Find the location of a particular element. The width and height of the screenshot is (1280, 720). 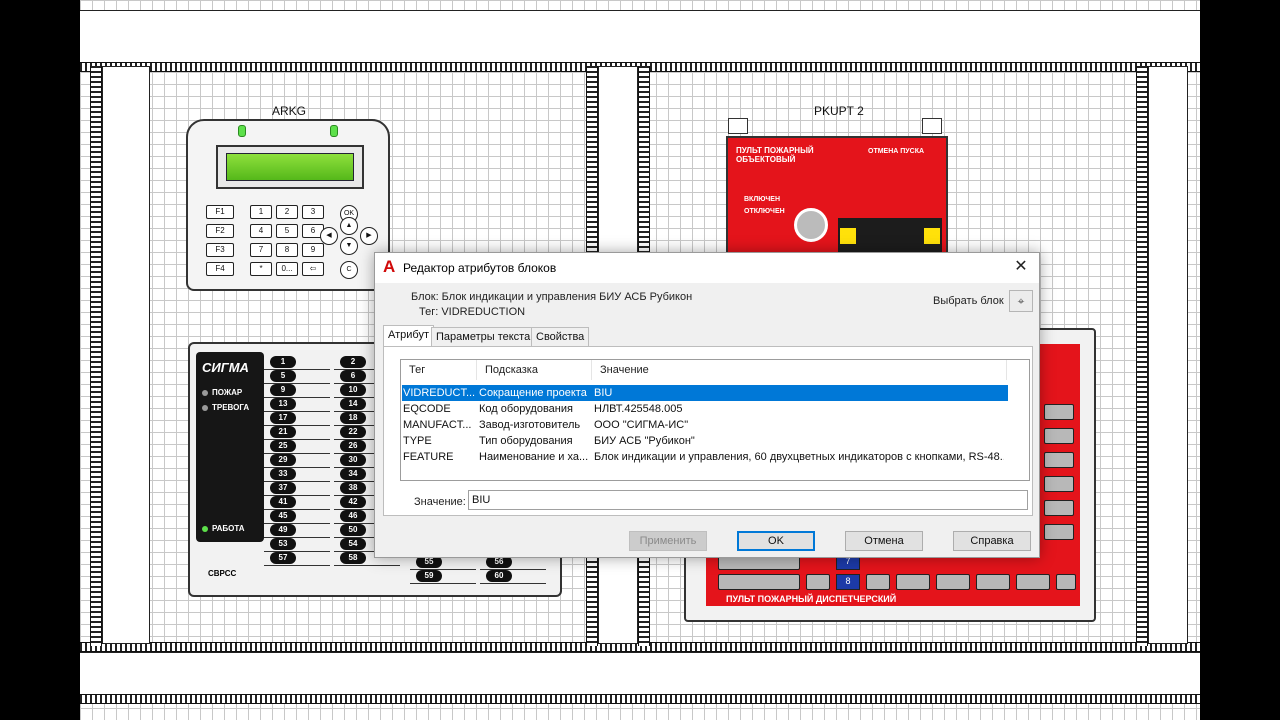

column-header-value: Значение is located at coordinates (799, 370).